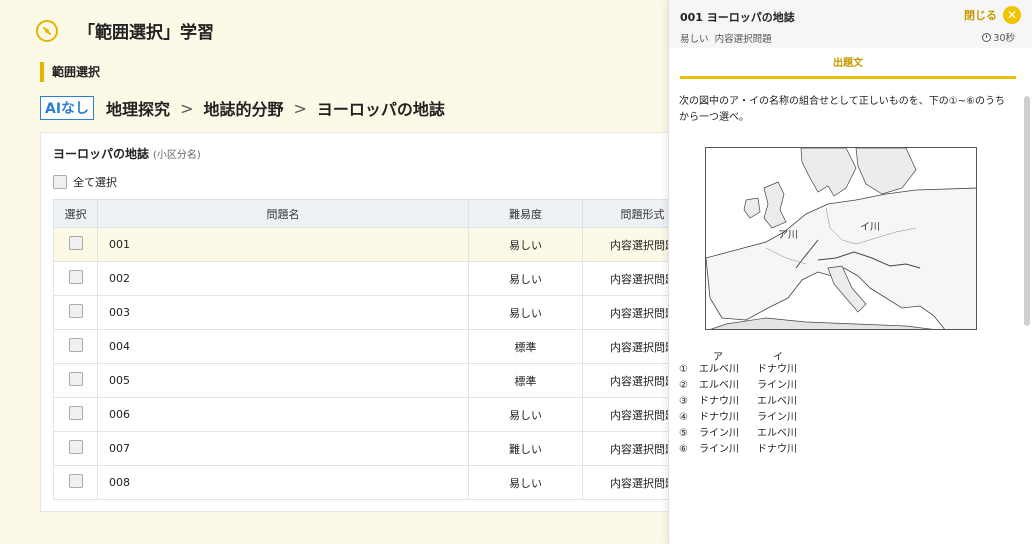 The image size is (1032, 544). Describe the element at coordinates (95, 182) in the screenshot. I see `select-all-label: 全て選択` at that location.